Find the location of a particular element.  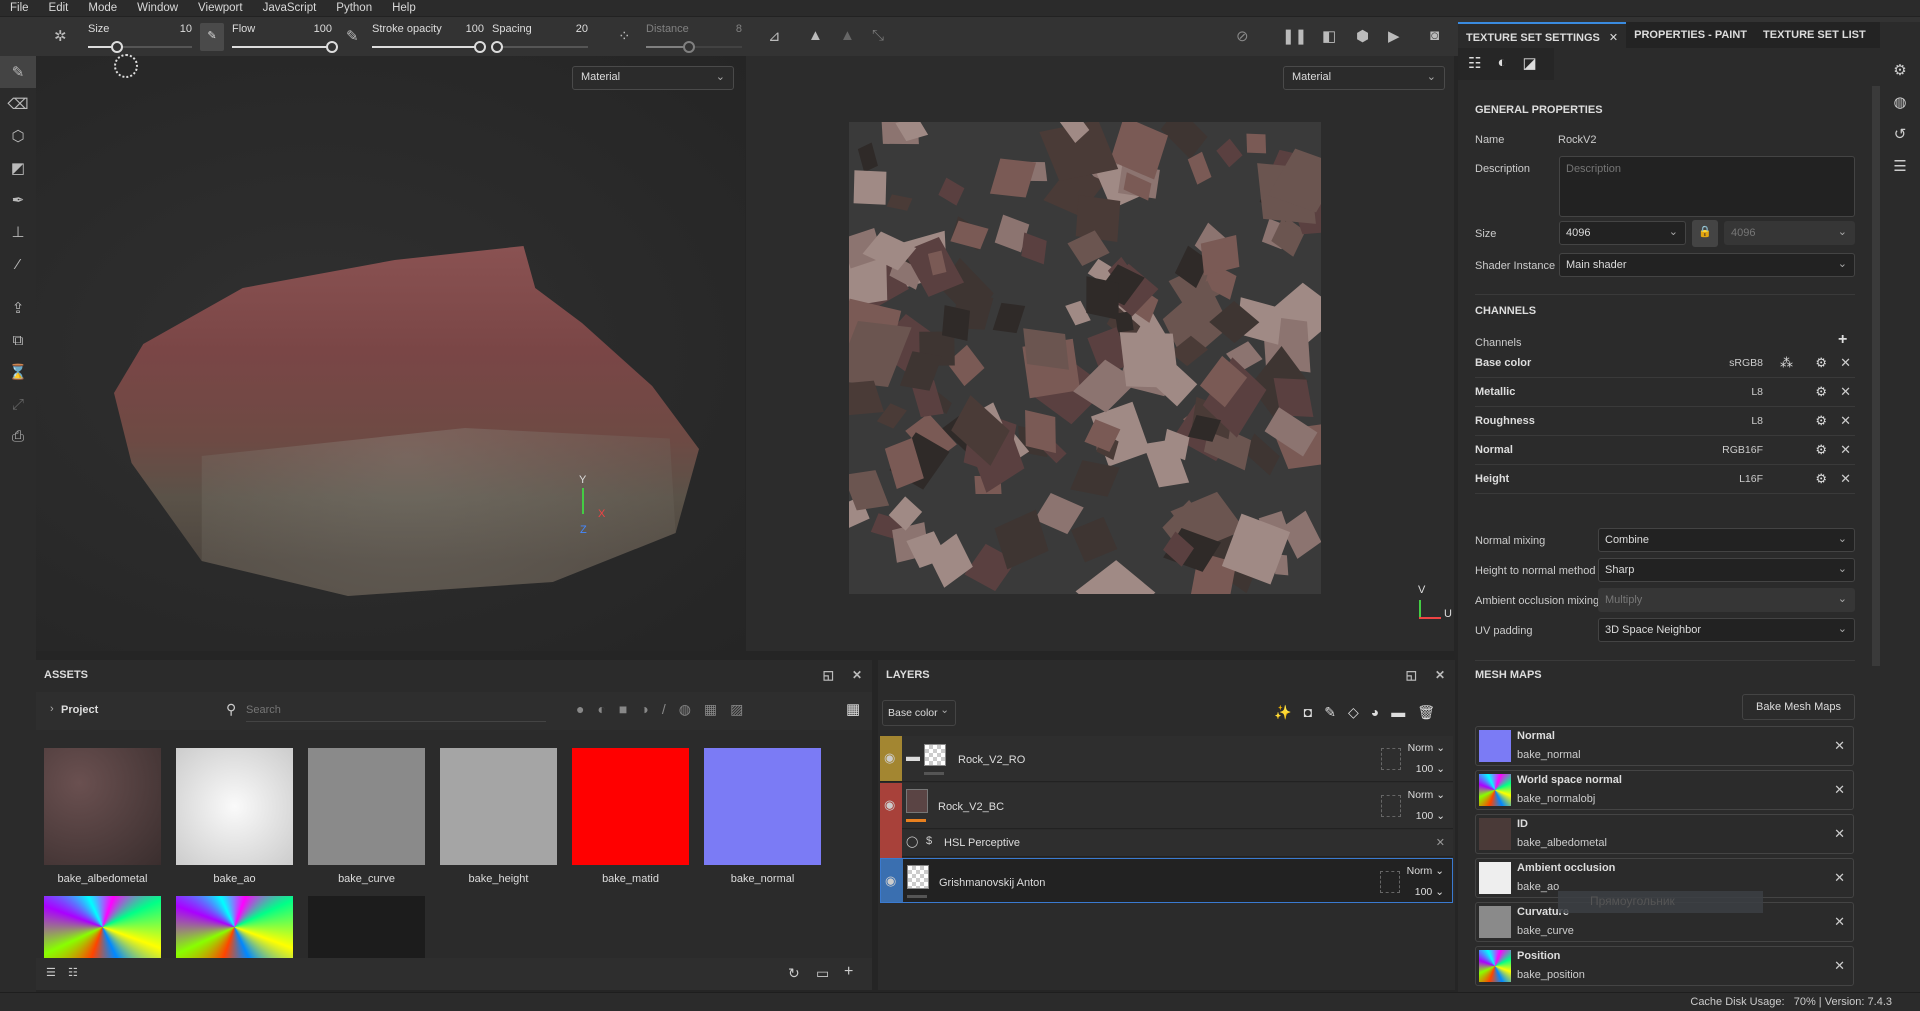

eraser-tool-icon: ⌫ is located at coordinates (18, 104).